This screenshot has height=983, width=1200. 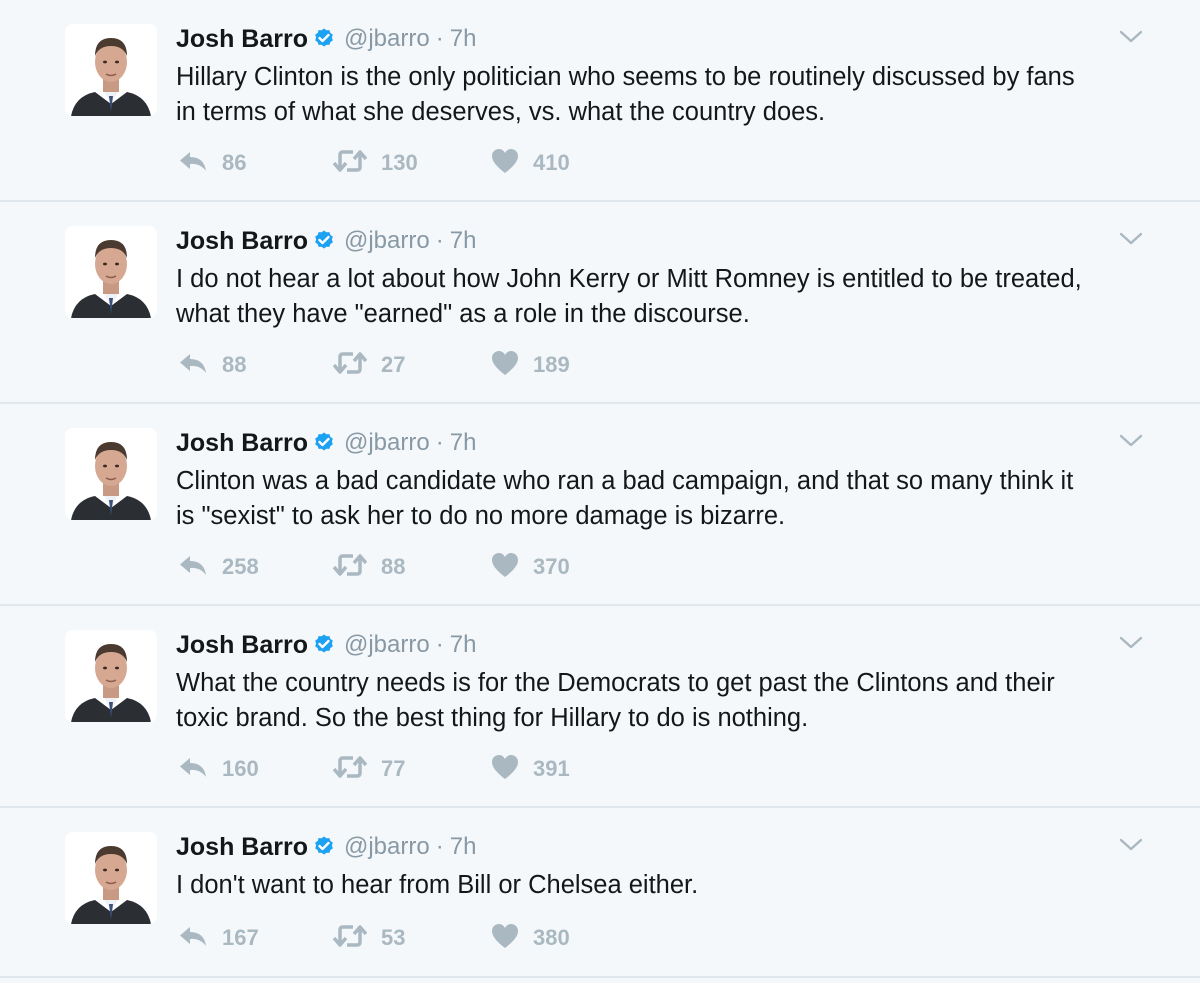 I want to click on reply-button: 167, so click(x=255, y=938).